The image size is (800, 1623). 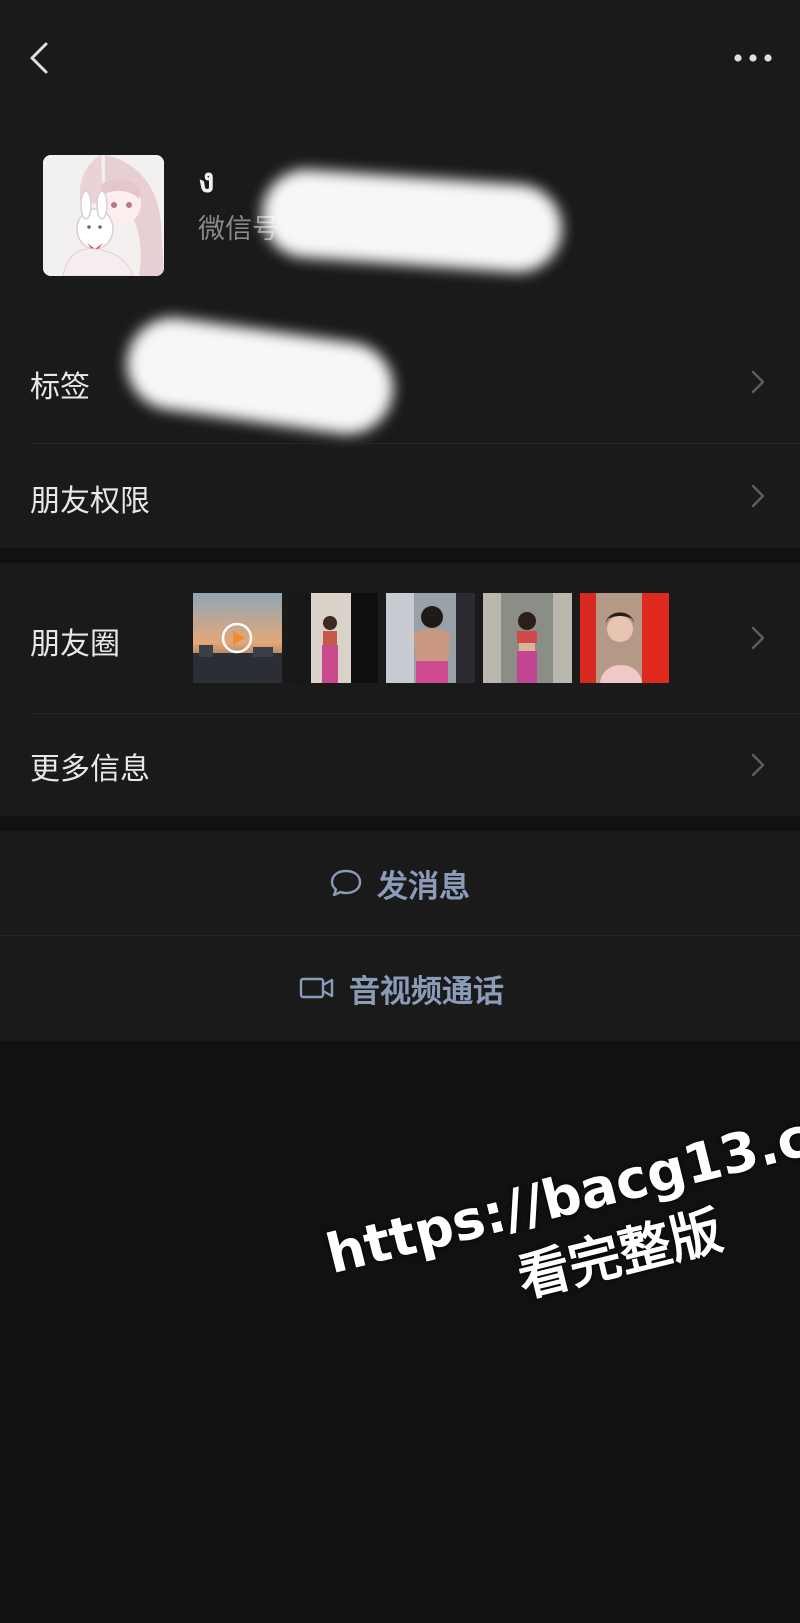 What do you see at coordinates (316, 988) in the screenshot?
I see `video-camera-icon` at bounding box center [316, 988].